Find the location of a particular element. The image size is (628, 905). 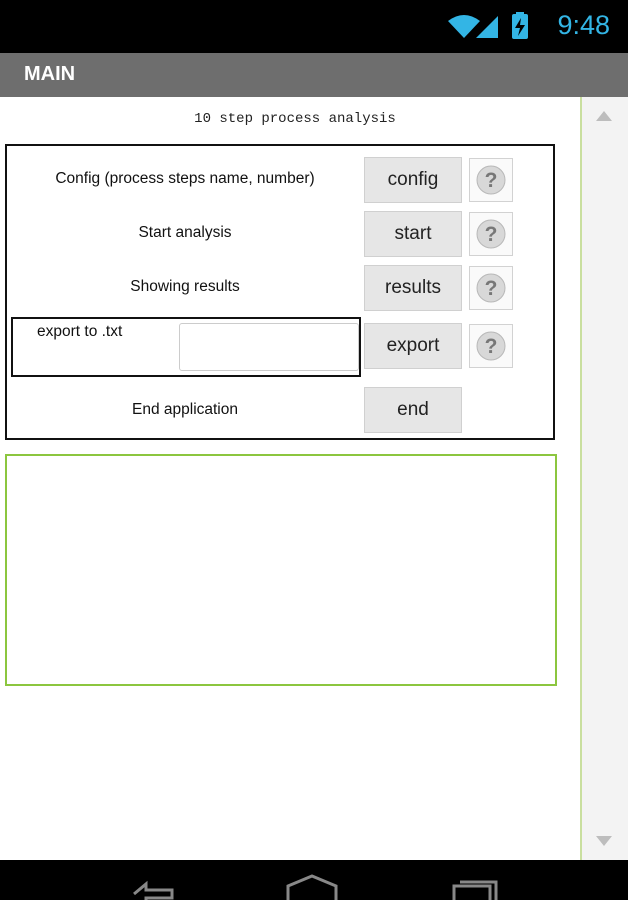

title-bar: MAIN is located at coordinates (314, 75).